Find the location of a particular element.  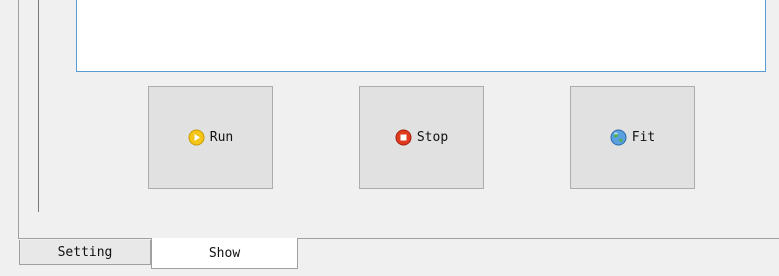

run-button-label: Run is located at coordinates (221, 137).